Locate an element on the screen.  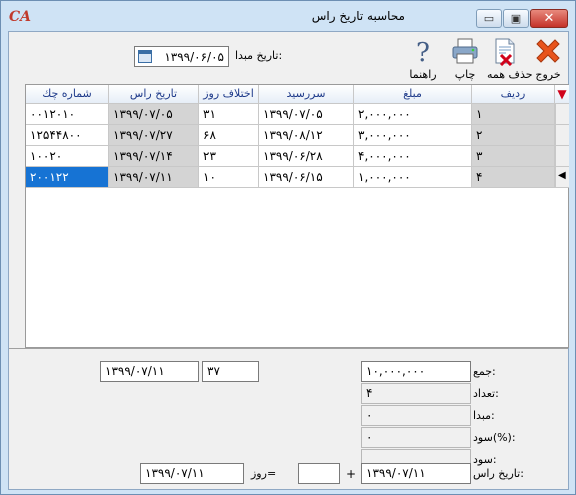
base-label: مبدا: is located at coordinates (484, 415).